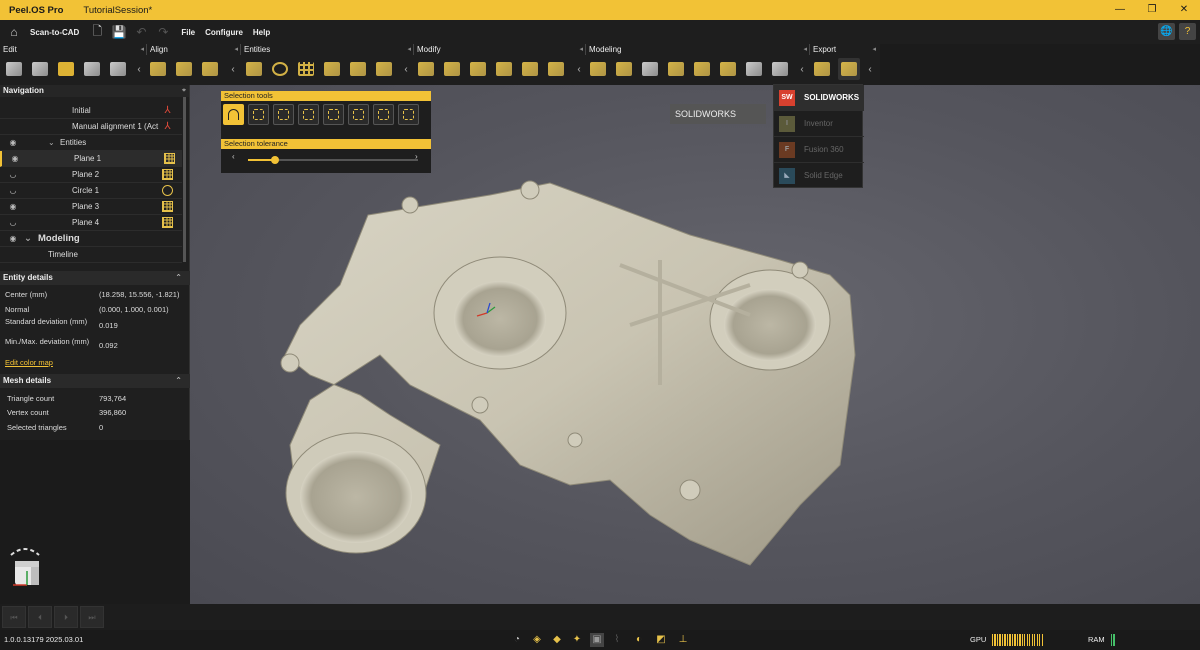 The width and height of the screenshot is (1200, 650). Describe the element at coordinates (416, 156) in the screenshot. I see `increase-tolerance-icon: ›` at that location.